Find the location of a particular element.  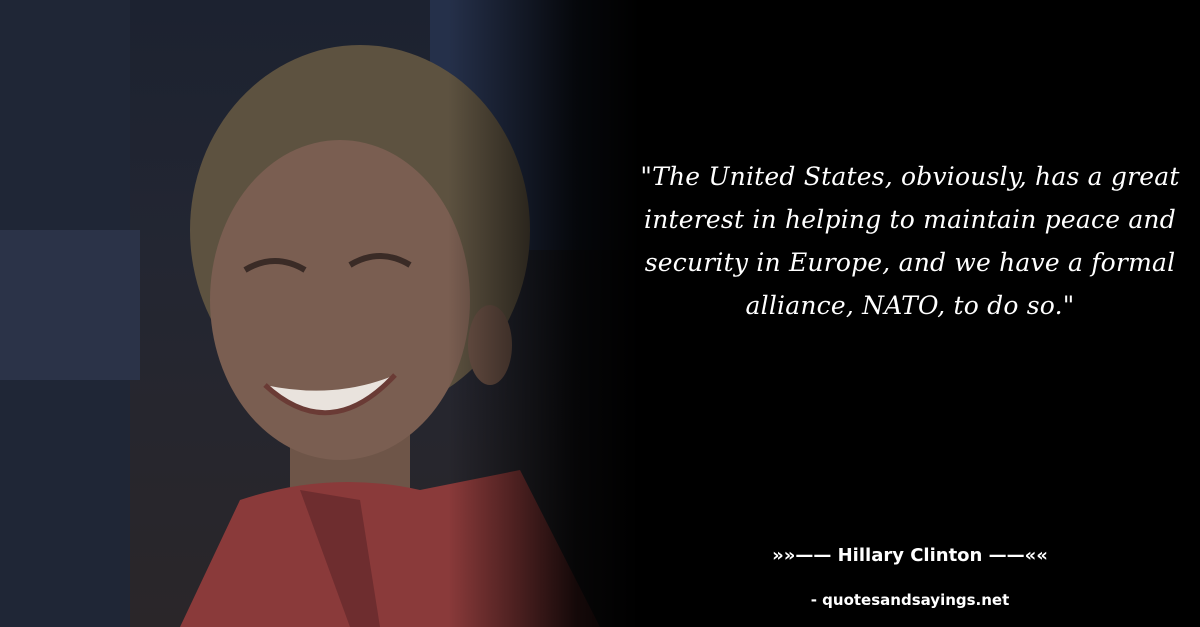

author-line: »»—— Hillary Clinton ——«« is located at coordinates (910, 555).